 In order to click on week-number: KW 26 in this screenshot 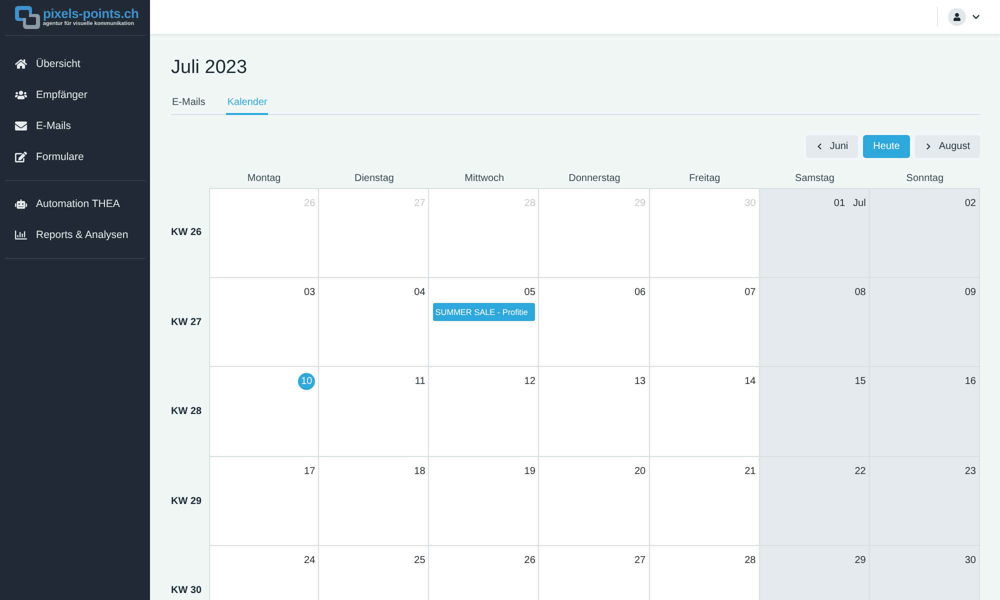, I will do `click(187, 233)`.